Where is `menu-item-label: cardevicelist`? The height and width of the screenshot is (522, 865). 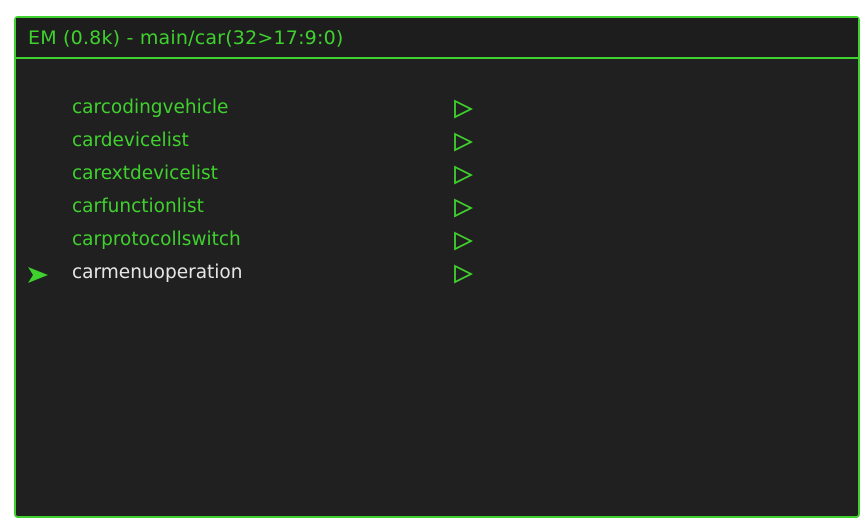 menu-item-label: cardevicelist is located at coordinates (130, 140).